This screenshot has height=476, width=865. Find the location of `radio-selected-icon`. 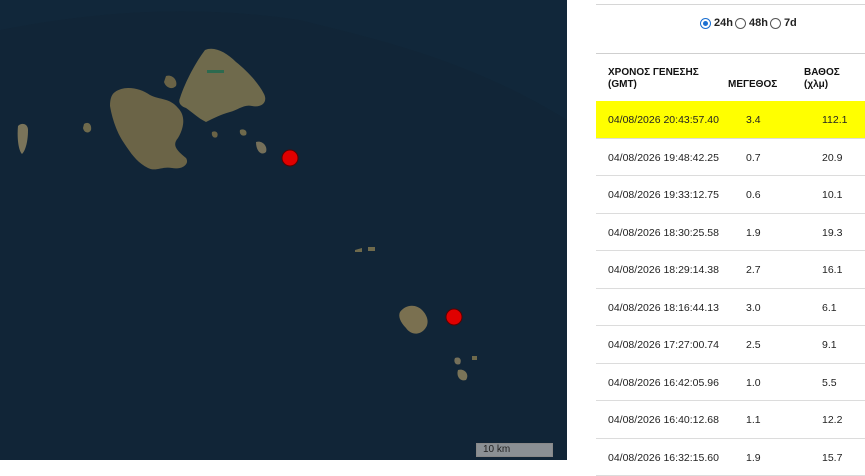

radio-selected-icon is located at coordinates (705, 23).